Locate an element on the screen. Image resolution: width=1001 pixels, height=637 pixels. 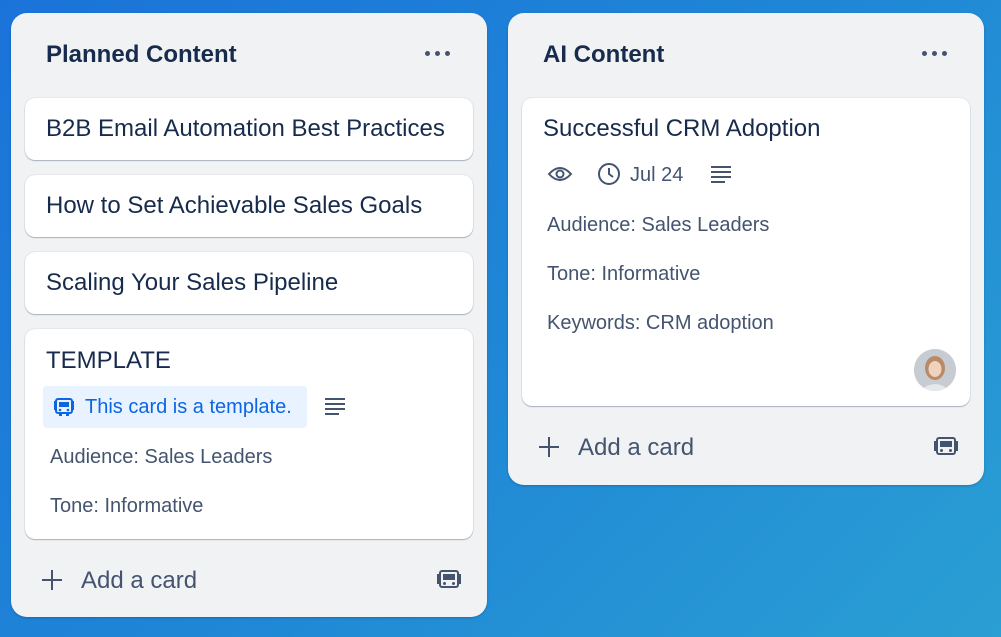
avatar is located at coordinates (935, 370).